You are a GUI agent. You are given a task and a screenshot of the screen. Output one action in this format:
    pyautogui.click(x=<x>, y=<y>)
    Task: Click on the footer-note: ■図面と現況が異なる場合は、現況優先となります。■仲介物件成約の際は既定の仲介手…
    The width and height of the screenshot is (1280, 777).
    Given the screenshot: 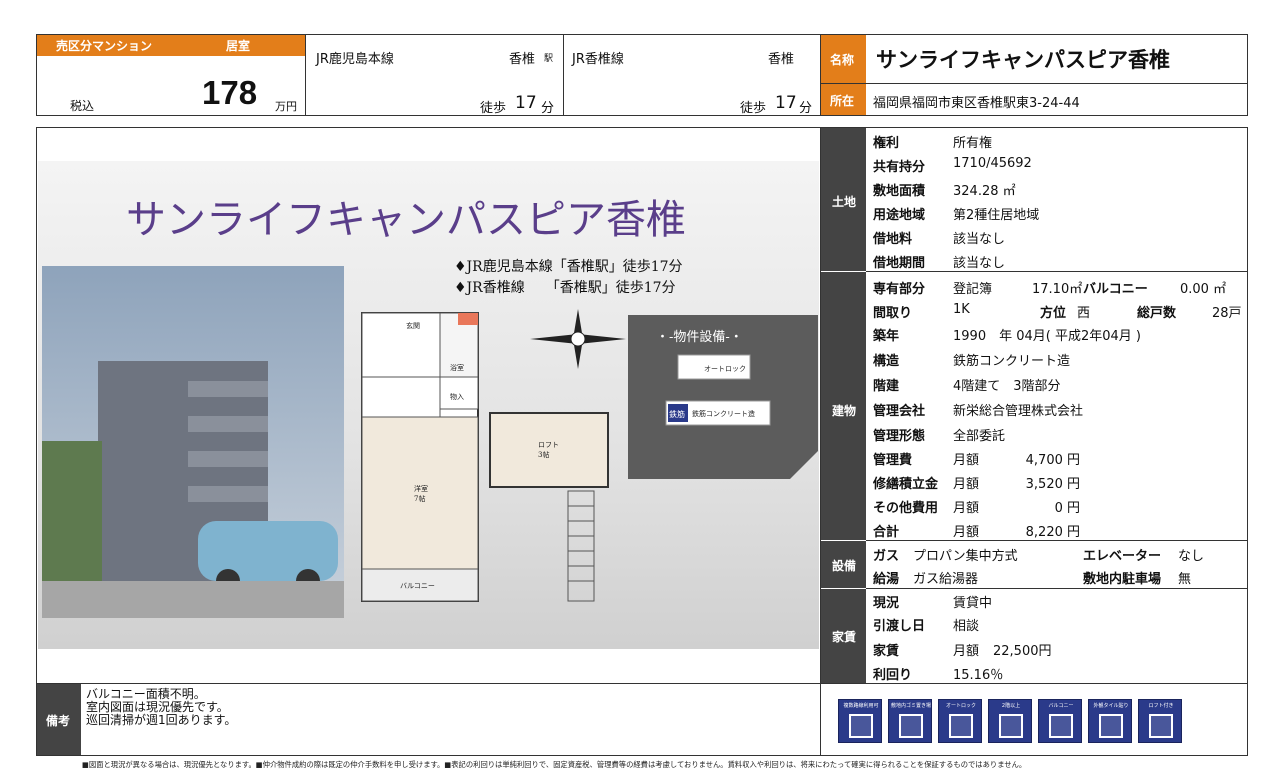 What is the action you would take?
    pyautogui.click(x=554, y=764)
    